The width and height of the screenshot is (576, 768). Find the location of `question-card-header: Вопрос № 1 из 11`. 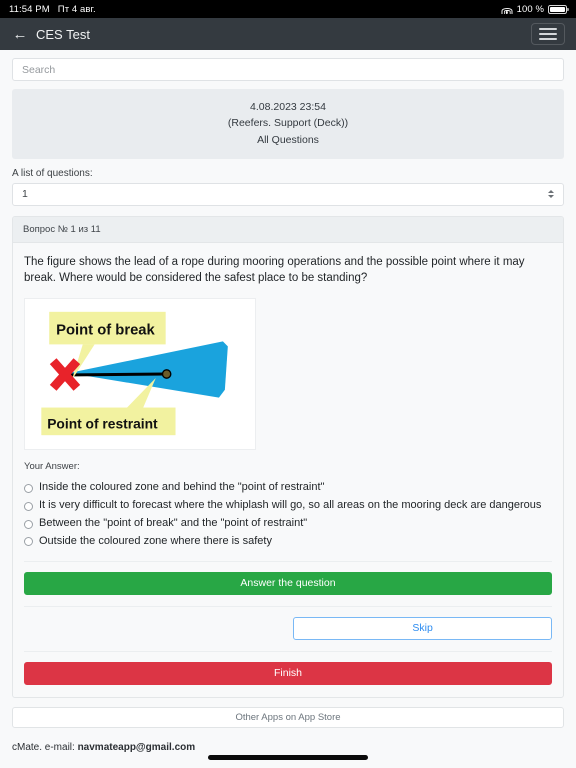

question-card-header: Вопрос № 1 из 11 is located at coordinates (288, 229).